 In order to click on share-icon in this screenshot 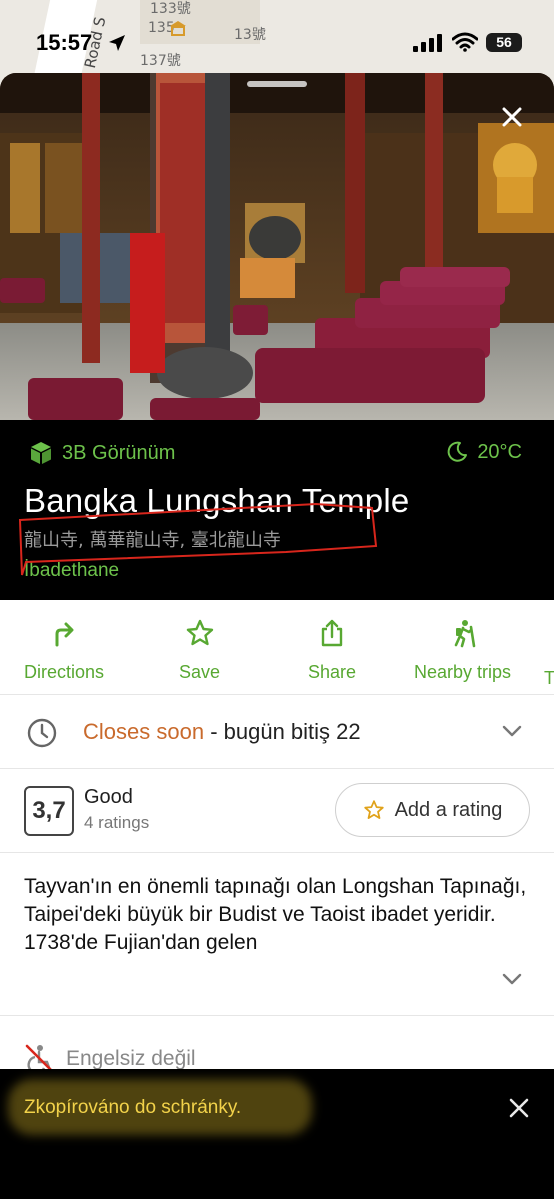, I will do `click(332, 633)`.